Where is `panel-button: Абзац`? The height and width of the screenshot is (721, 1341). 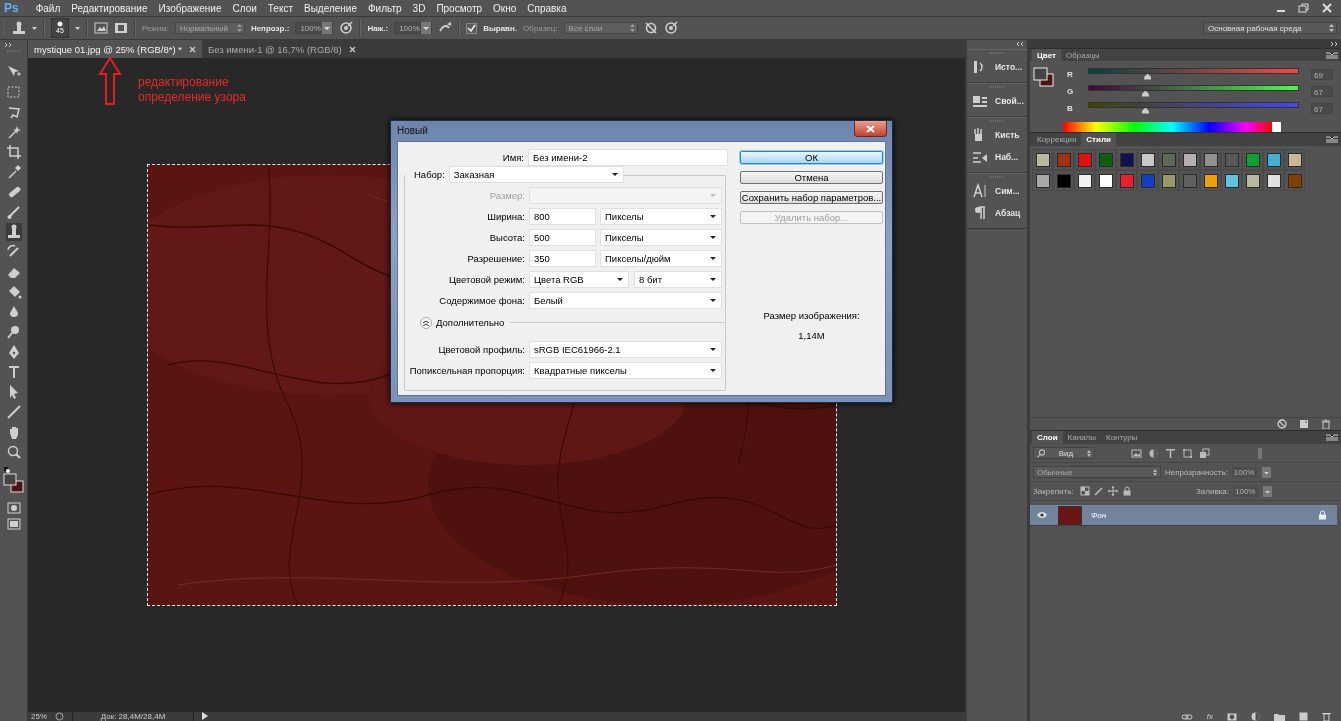
panel-button: Абзац is located at coordinates (997, 213).